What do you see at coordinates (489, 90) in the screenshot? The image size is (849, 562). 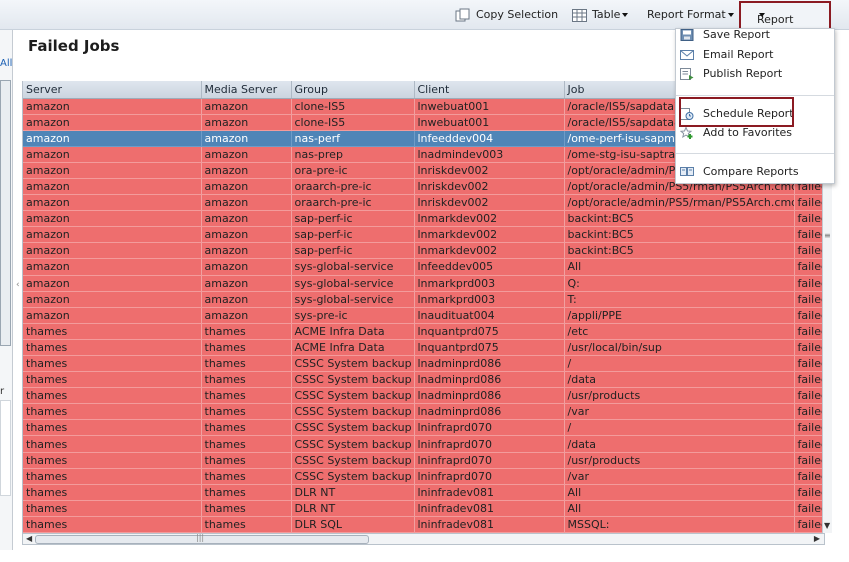 I see `column-header-client: Client` at bounding box center [489, 90].